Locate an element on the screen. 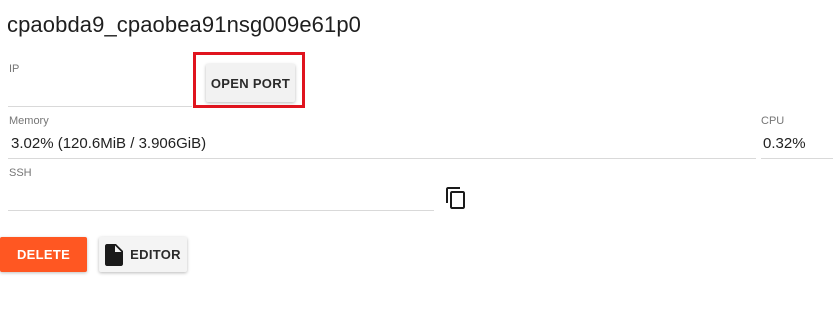 This screenshot has width=833, height=321. open-port-button: OPEN PORT is located at coordinates (250, 83).